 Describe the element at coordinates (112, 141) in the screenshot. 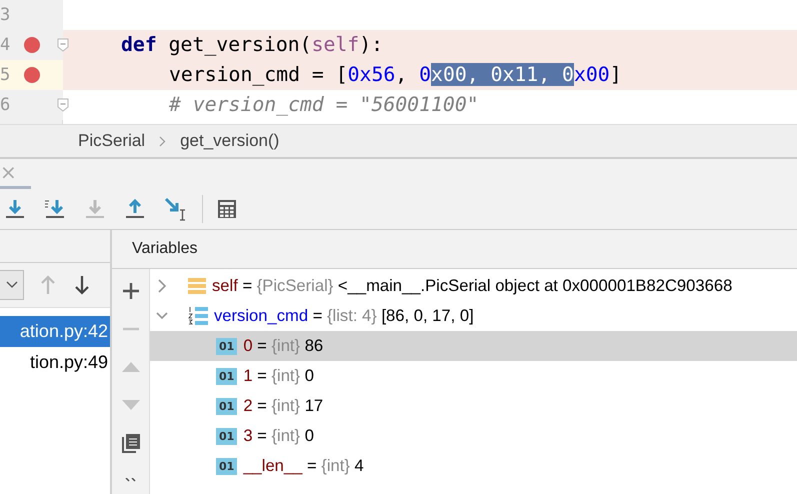

I see `breadcrumb-item: PicSerial` at that location.